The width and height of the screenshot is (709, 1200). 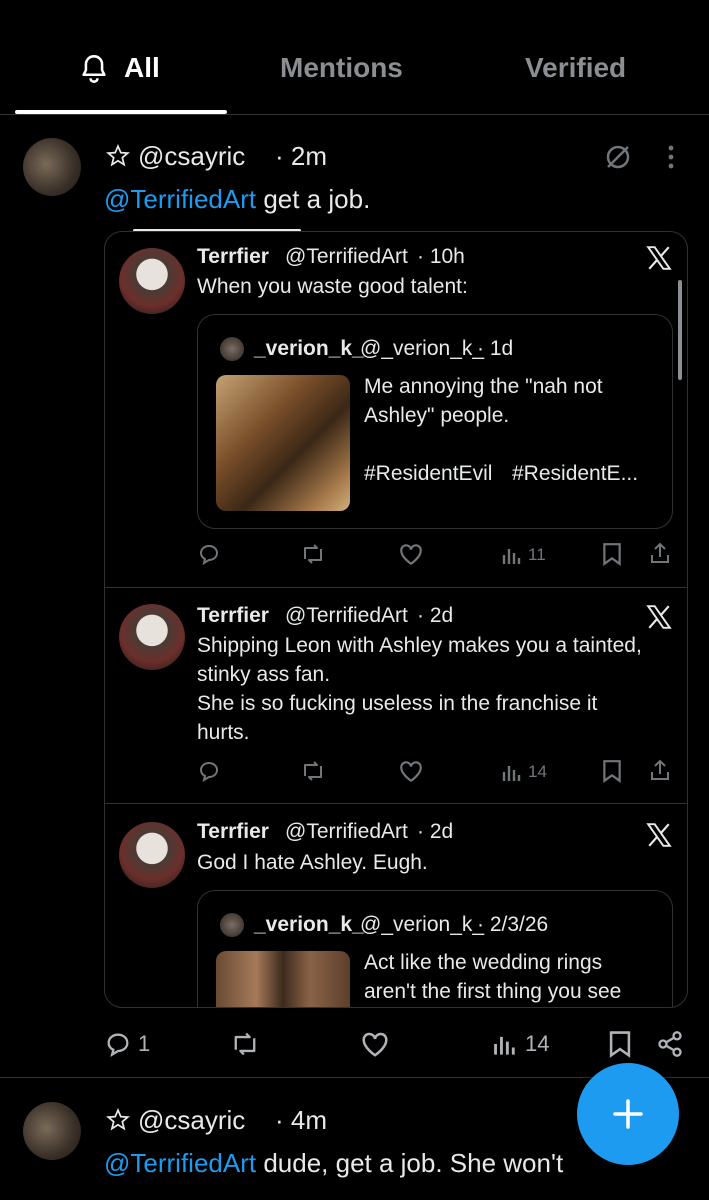 What do you see at coordinates (513, 924) in the screenshot?
I see `inner-quote-time: · 2/3/26` at bounding box center [513, 924].